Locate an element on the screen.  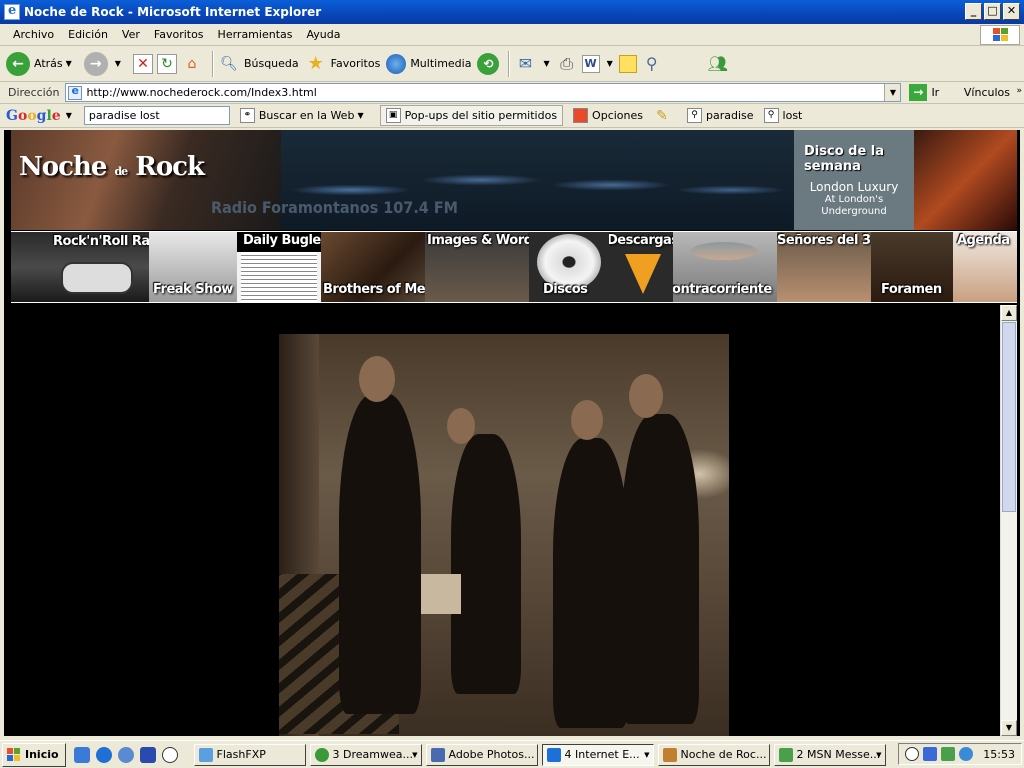
task-label: FlashFXP is located at coordinates (241, 754).